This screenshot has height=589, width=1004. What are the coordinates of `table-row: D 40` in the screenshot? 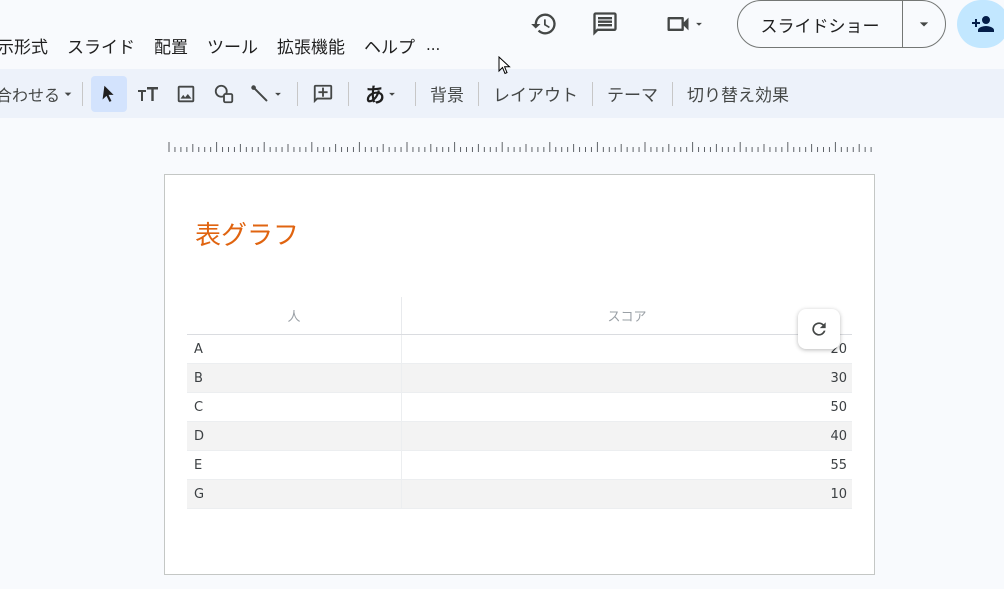 It's located at (519, 436).